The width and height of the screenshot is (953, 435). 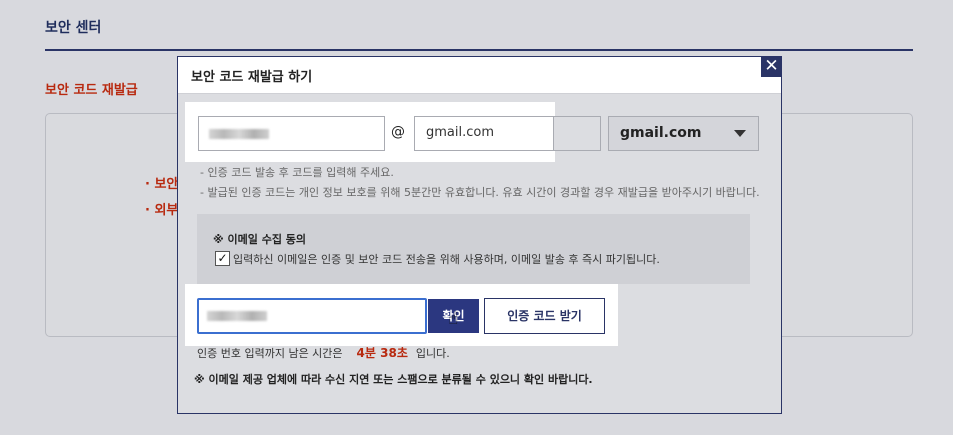 I want to click on bullet-item-2: · 외부, so click(x=162, y=210).